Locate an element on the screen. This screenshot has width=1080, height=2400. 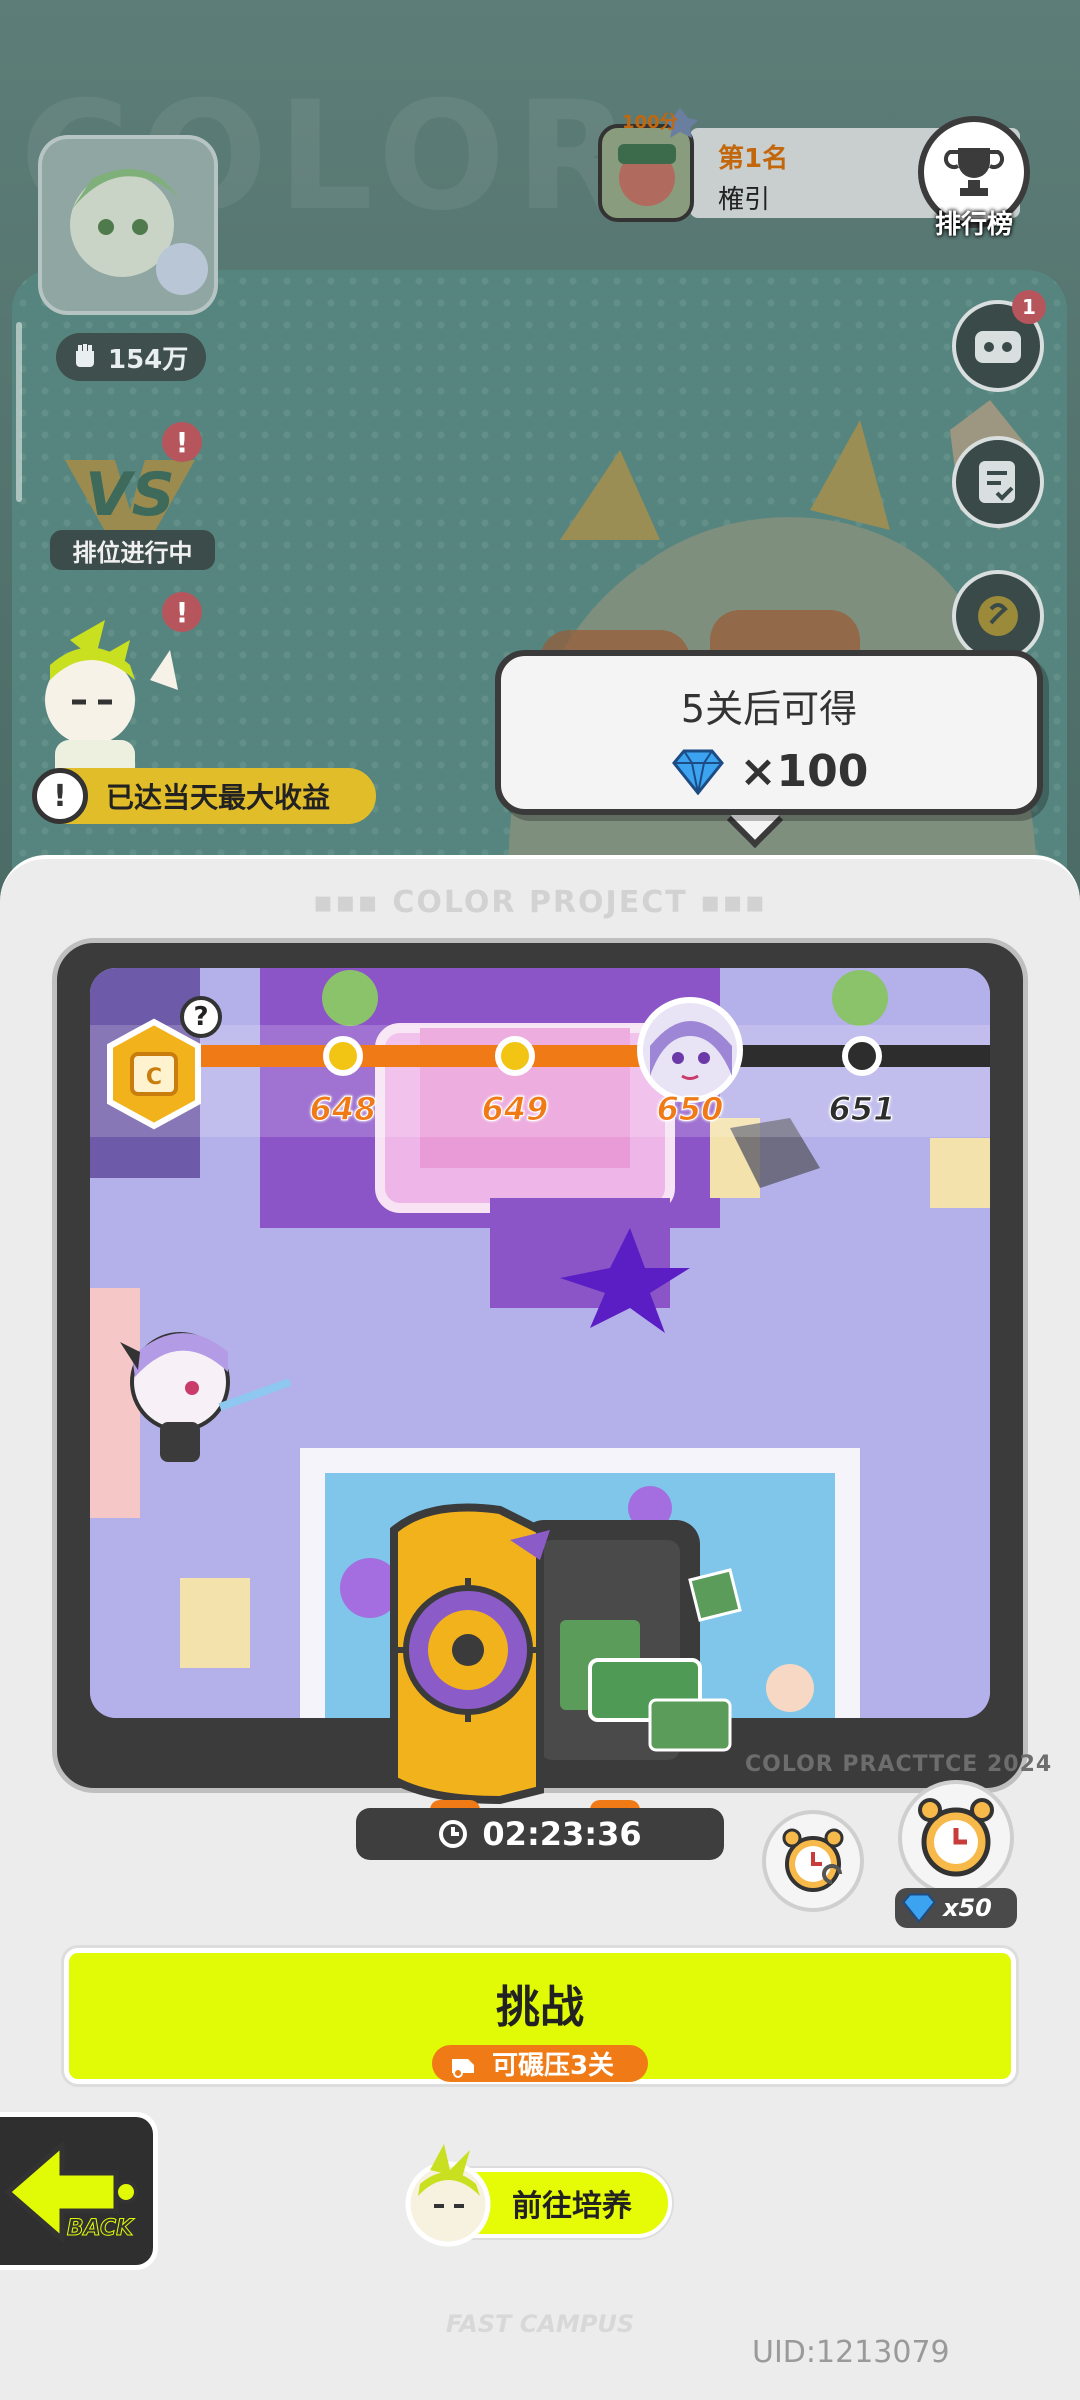
score-tag: 100分 is located at coordinates (650, 122).